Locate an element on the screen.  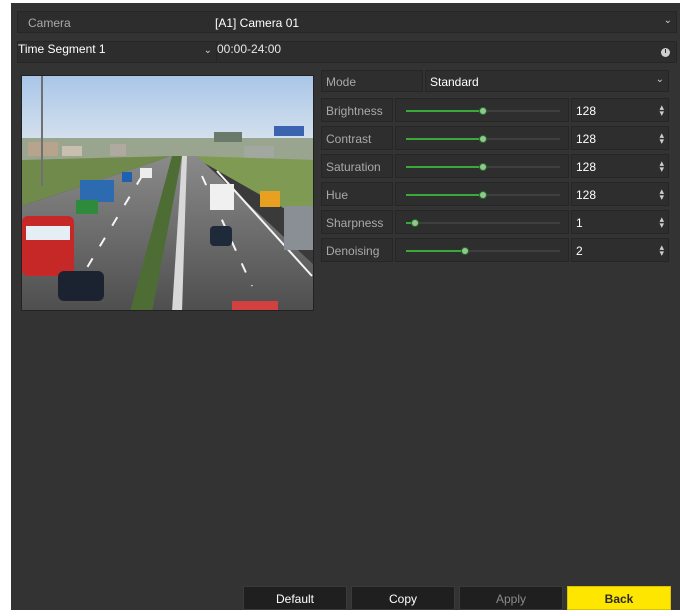
contrast-slider is located at coordinates (482, 138).